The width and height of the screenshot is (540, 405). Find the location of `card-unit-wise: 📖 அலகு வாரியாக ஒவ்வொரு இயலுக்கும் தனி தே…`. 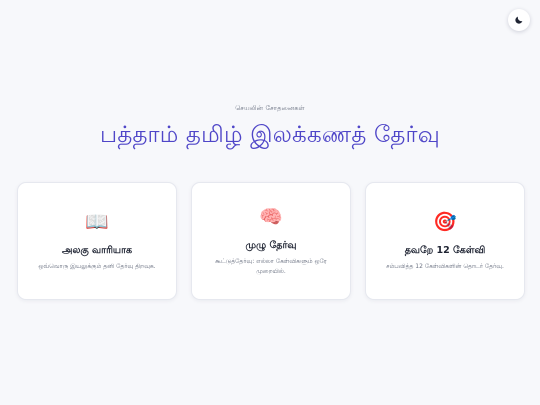

card-unit-wise: 📖 அலகு வாரியாக ஒவ்வொரு இயலுக்கும் தனி தே… is located at coordinates (97, 241).